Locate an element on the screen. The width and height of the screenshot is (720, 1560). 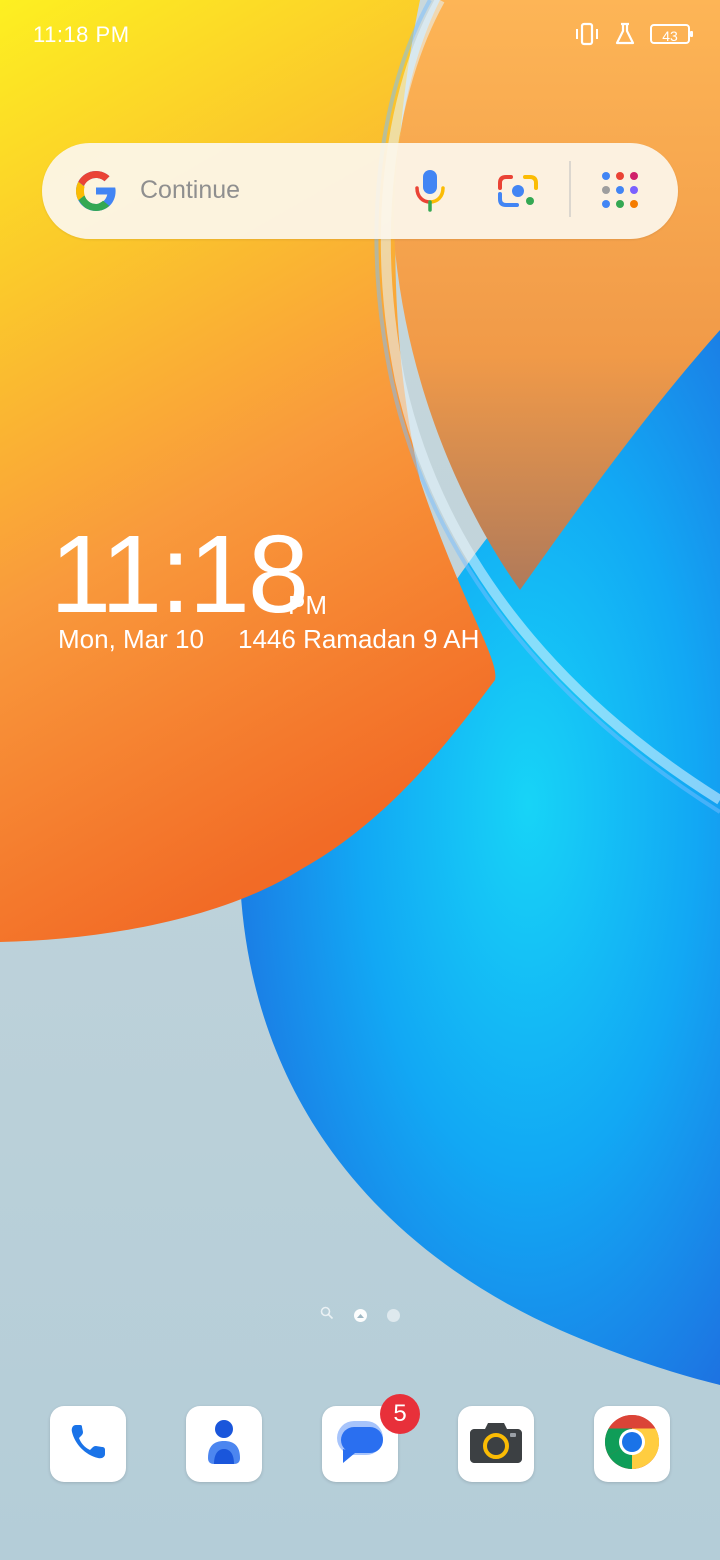
chrome-icon is located at coordinates (632, 1444).